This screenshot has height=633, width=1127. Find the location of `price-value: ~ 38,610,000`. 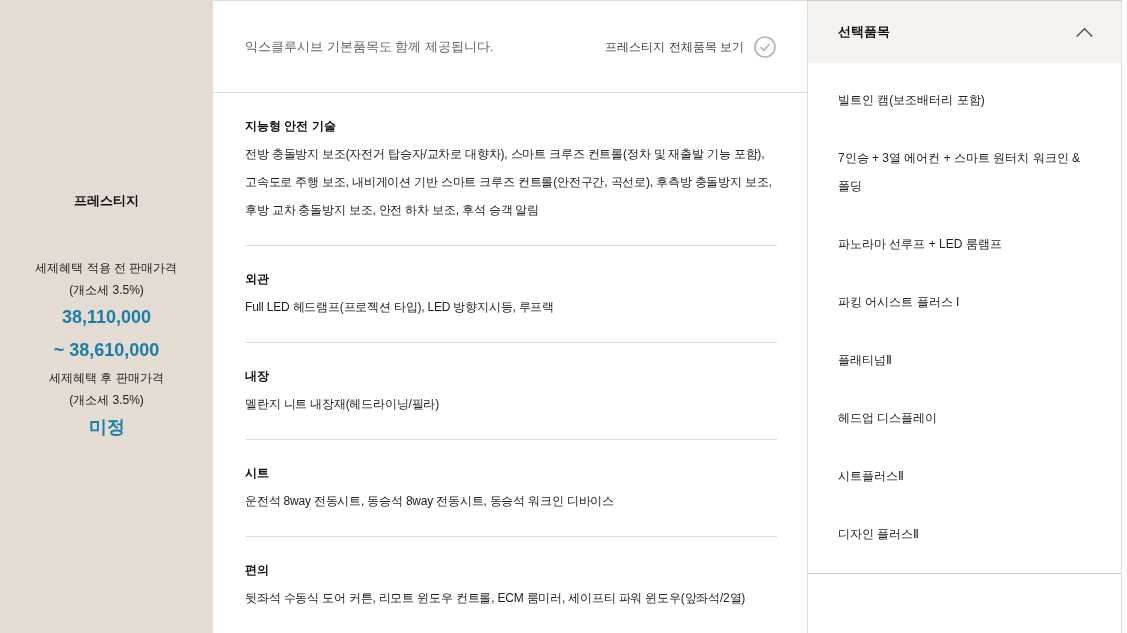

price-value: ~ 38,610,000 is located at coordinates (106, 350).